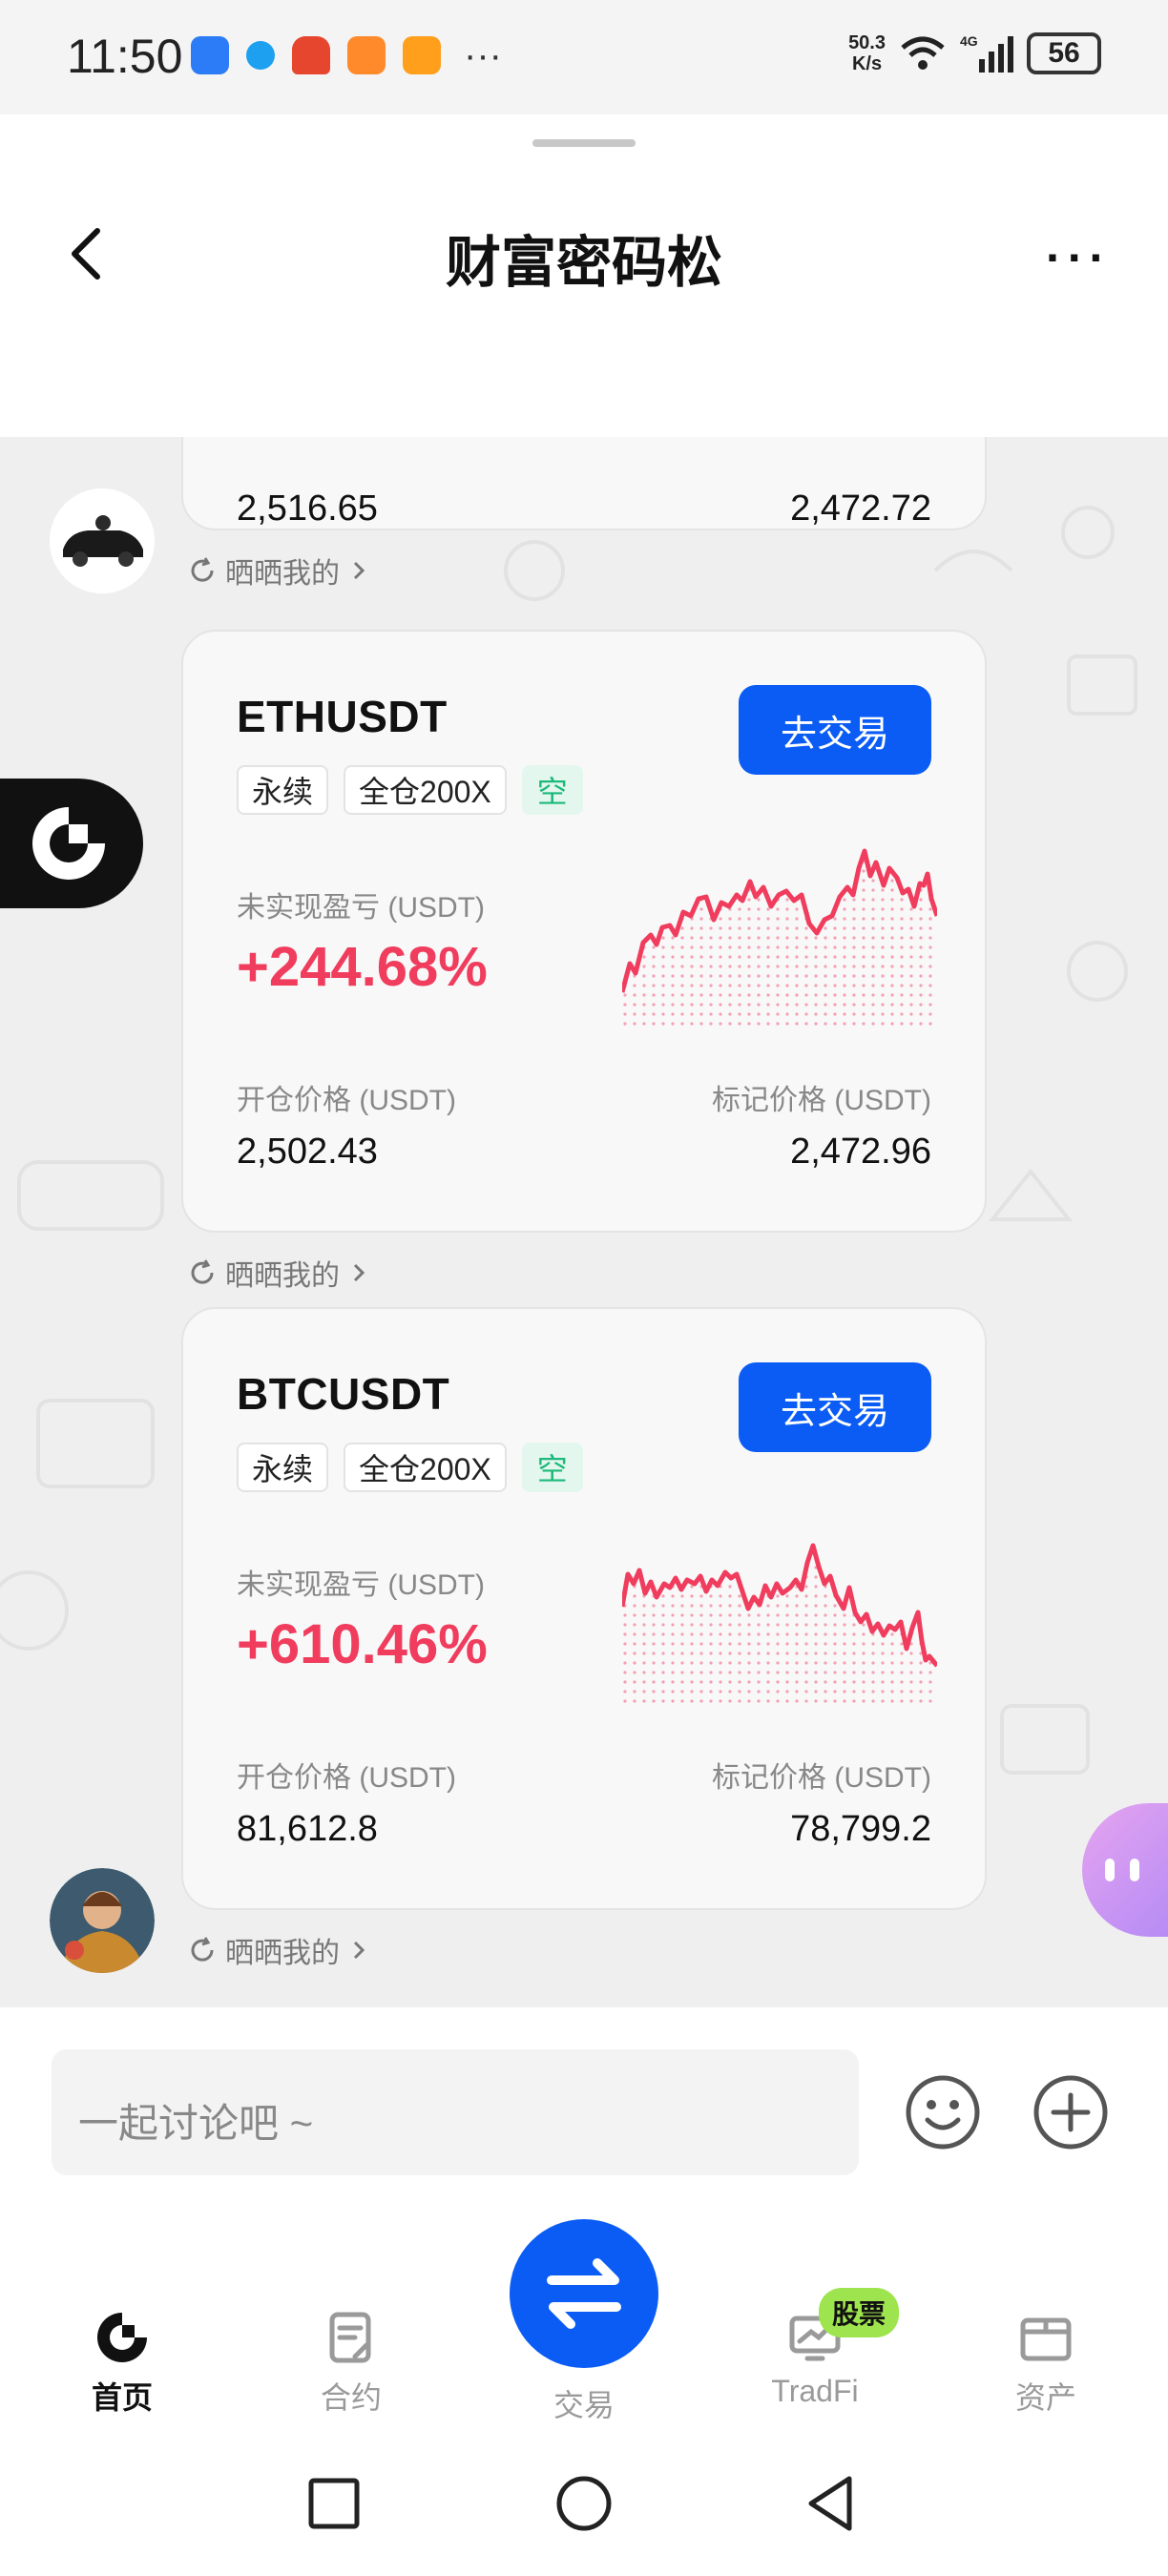 The image size is (1168, 2576). Describe the element at coordinates (307, 1829) in the screenshot. I see `open-price-value: 81,612.8` at that location.